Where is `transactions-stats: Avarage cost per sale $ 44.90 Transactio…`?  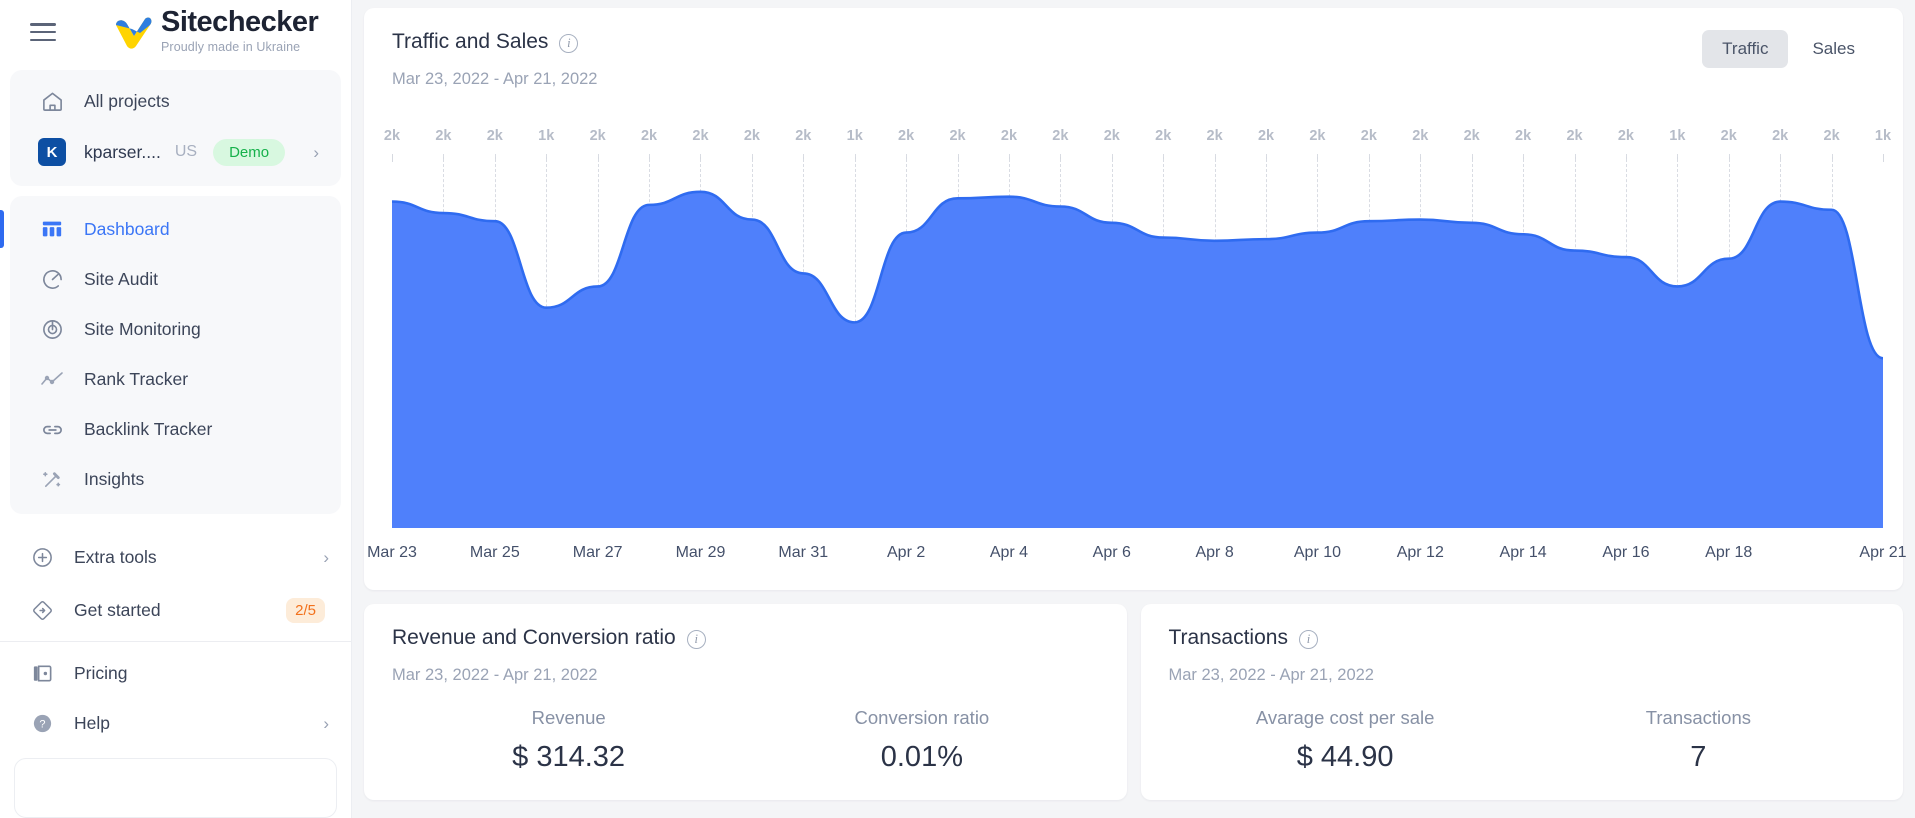
transactions-stats: Avarage cost per sale $ 44.90 Transactio… is located at coordinates (1522, 740).